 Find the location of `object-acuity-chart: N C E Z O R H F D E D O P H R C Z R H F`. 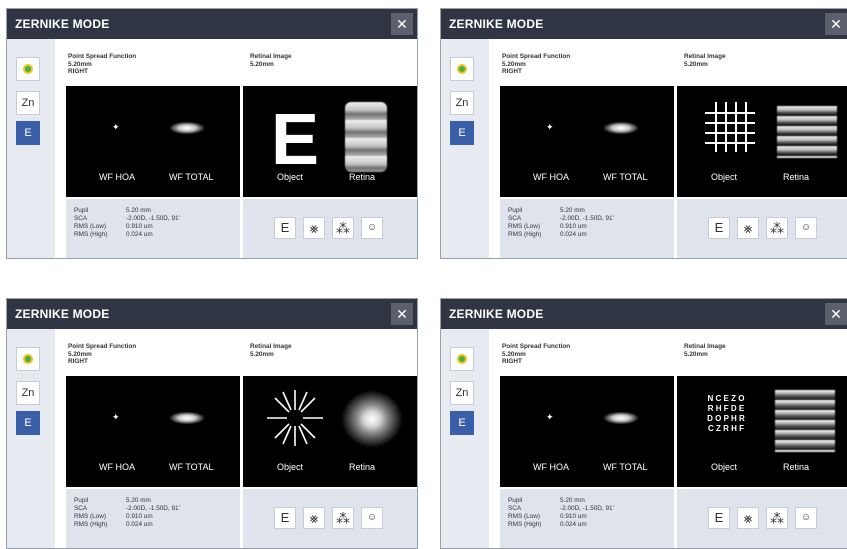

object-acuity-chart: N C E Z O R H F D E D O P H R C Z R H F is located at coordinates (726, 424).